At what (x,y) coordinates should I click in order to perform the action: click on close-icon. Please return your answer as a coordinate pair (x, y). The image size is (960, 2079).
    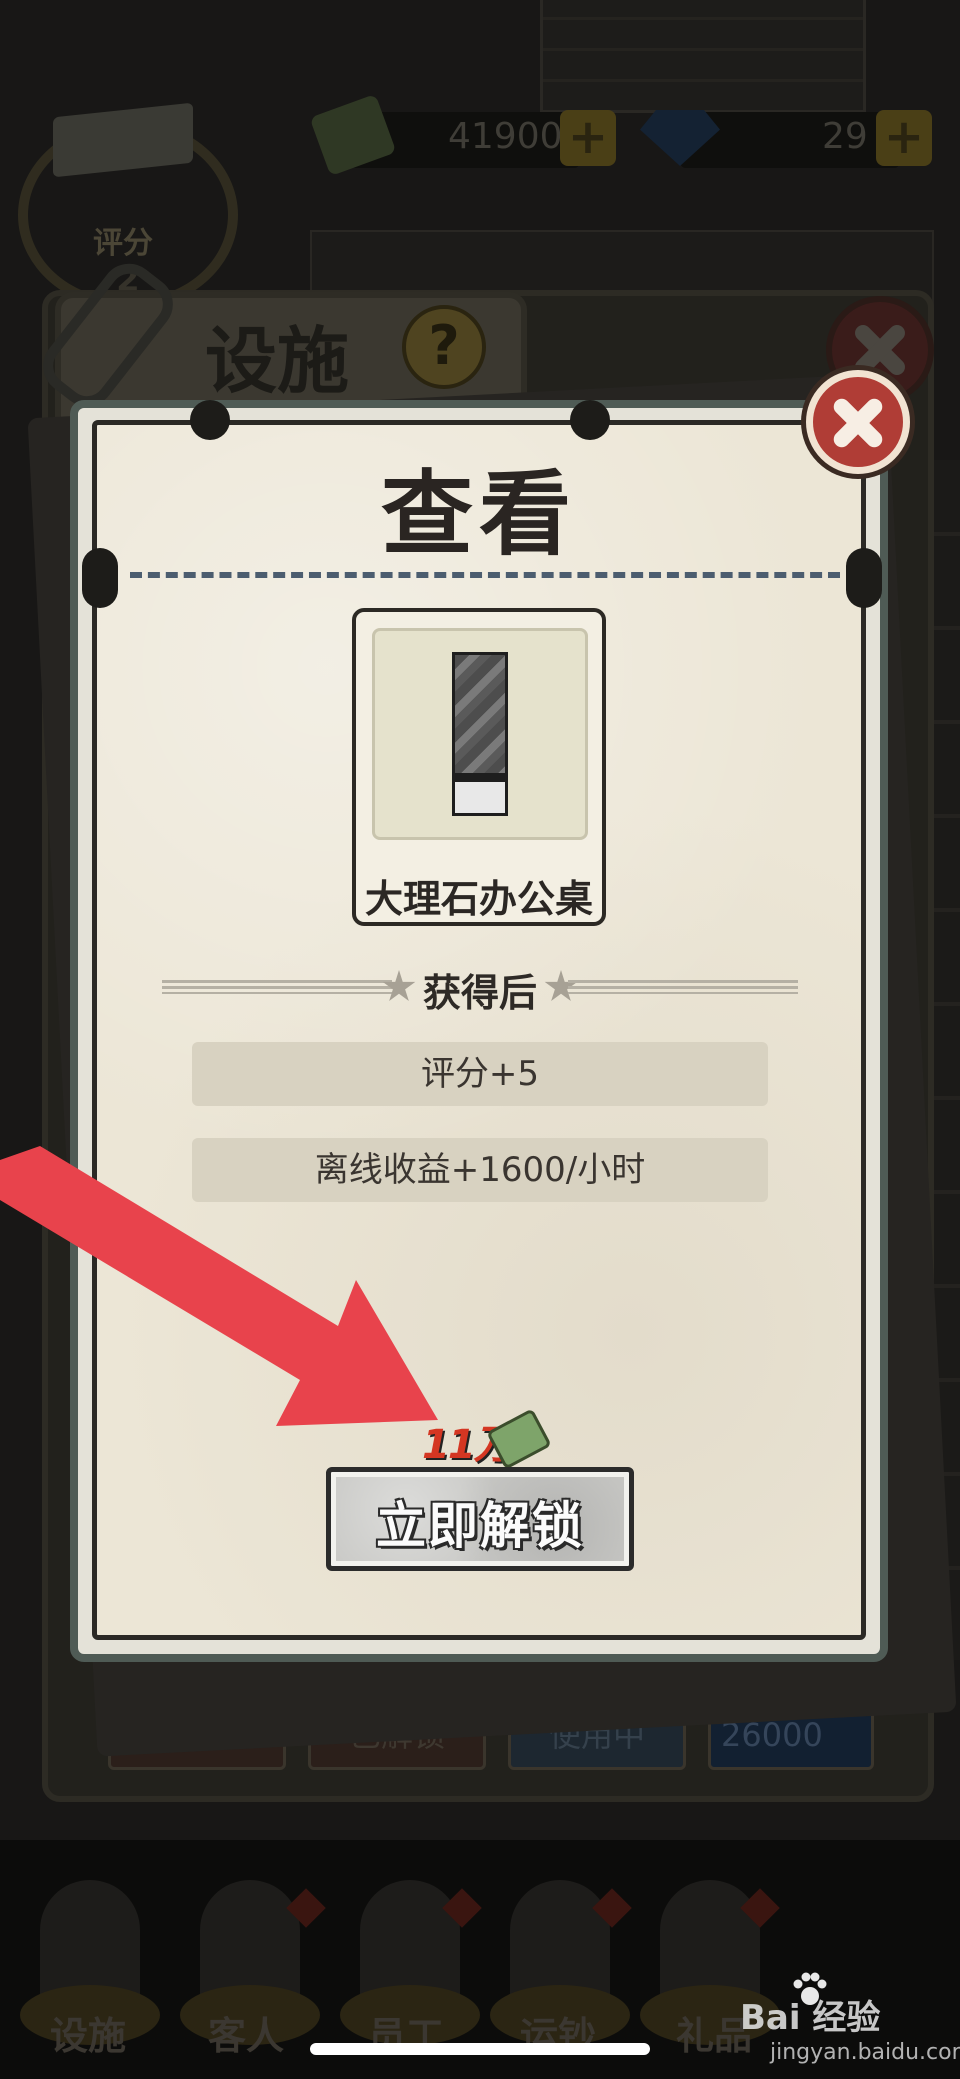
    Looking at the image, I should click on (858, 422).